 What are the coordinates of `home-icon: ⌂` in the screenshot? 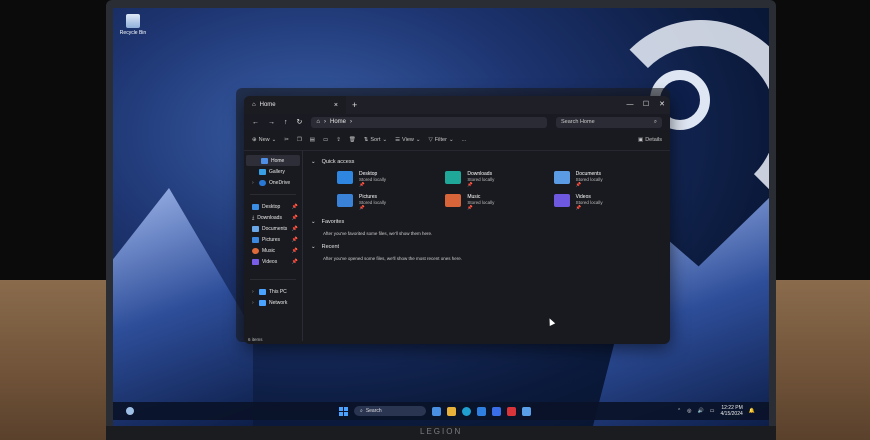 It's located at (318, 122).